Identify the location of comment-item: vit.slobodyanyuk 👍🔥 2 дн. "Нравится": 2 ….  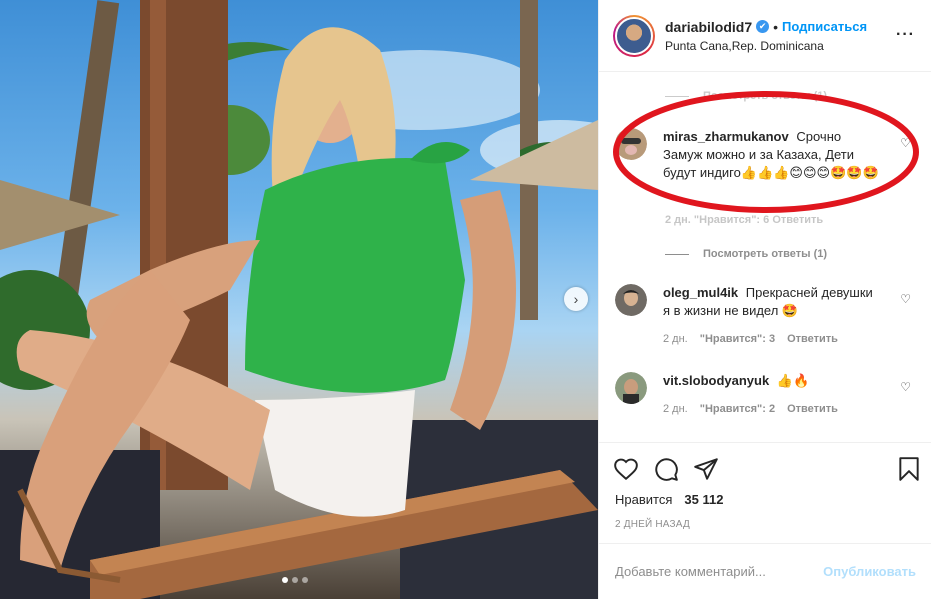
(765, 395).